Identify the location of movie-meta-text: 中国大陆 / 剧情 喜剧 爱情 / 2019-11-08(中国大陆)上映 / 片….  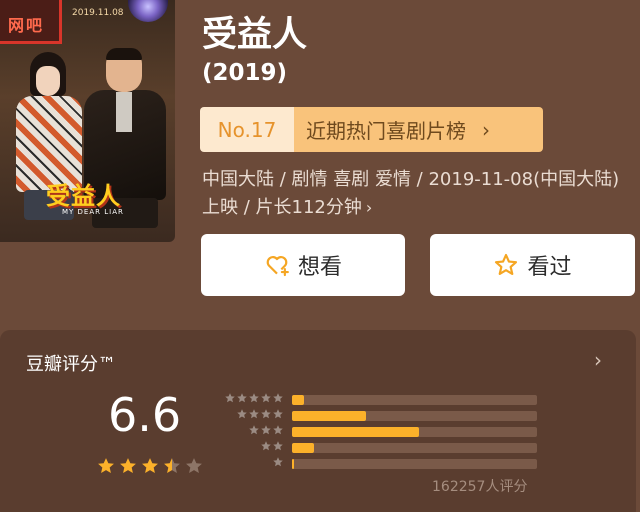
(411, 193).